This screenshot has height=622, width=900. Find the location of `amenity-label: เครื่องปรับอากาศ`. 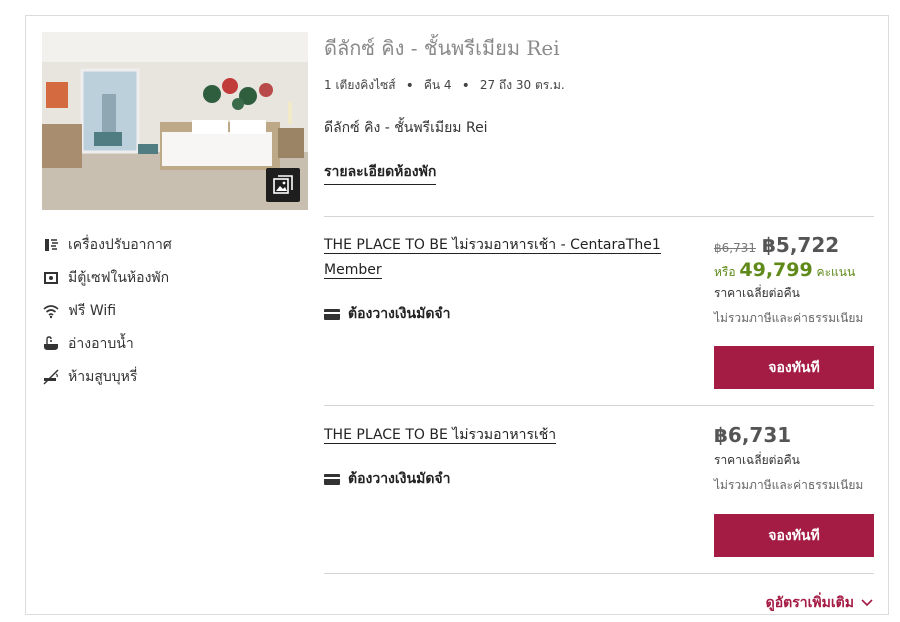

amenity-label: เครื่องปรับอากาศ is located at coordinates (120, 244).